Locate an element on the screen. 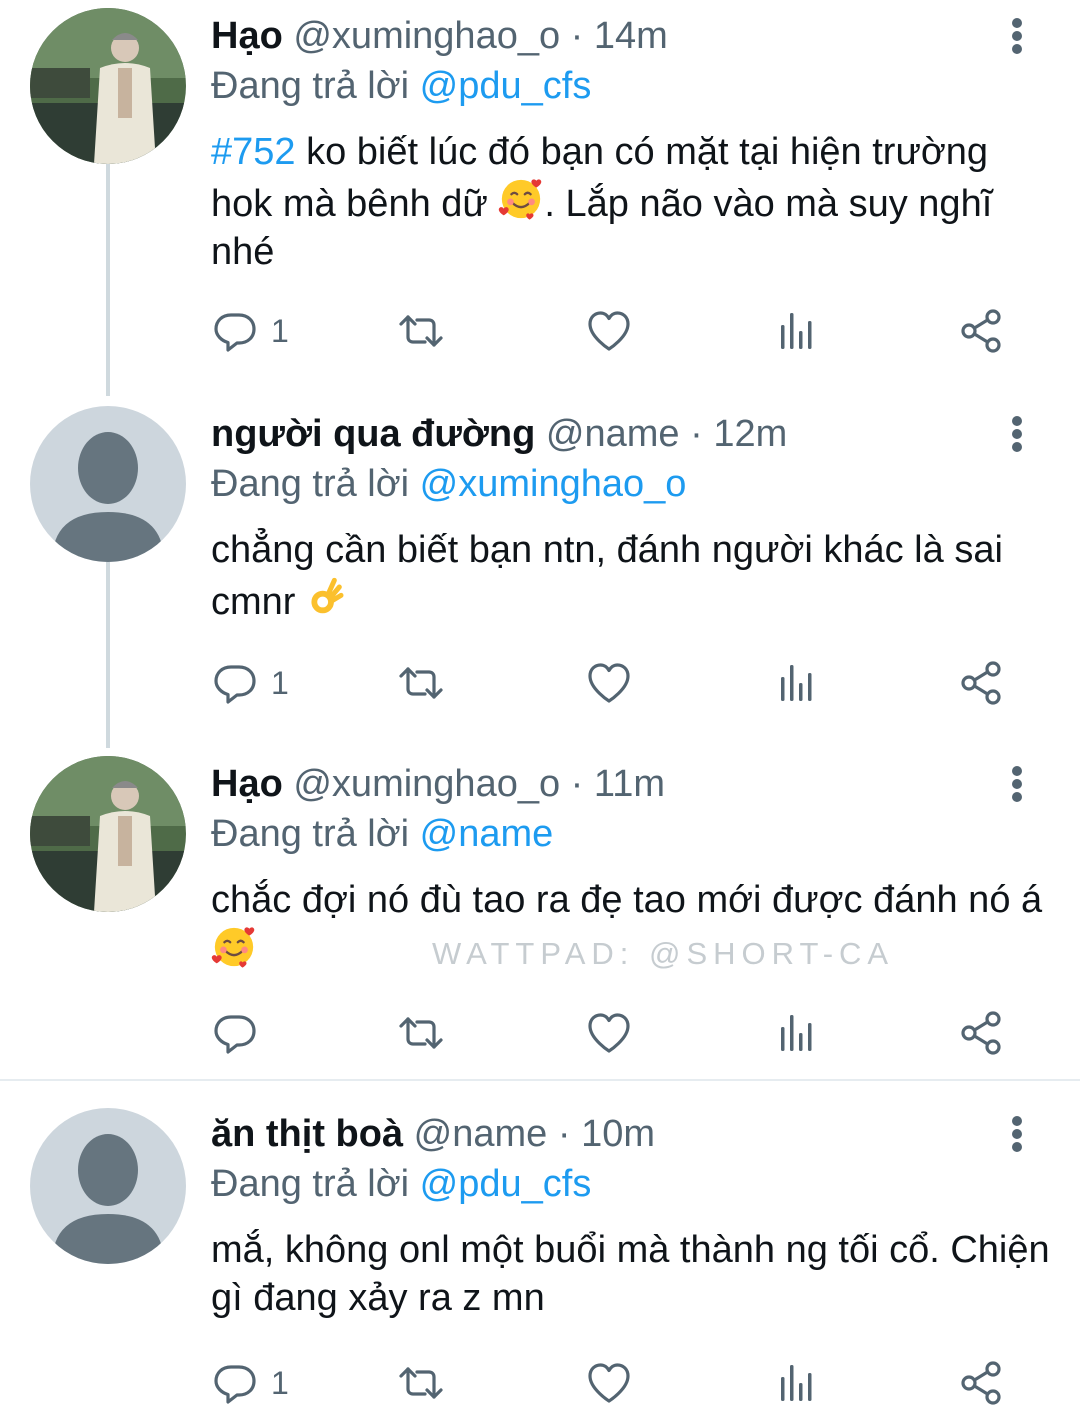 This screenshot has width=1080, height=1423. tweet-header: ăn thịt boà @name · 10m is located at coordinates (600, 1134).